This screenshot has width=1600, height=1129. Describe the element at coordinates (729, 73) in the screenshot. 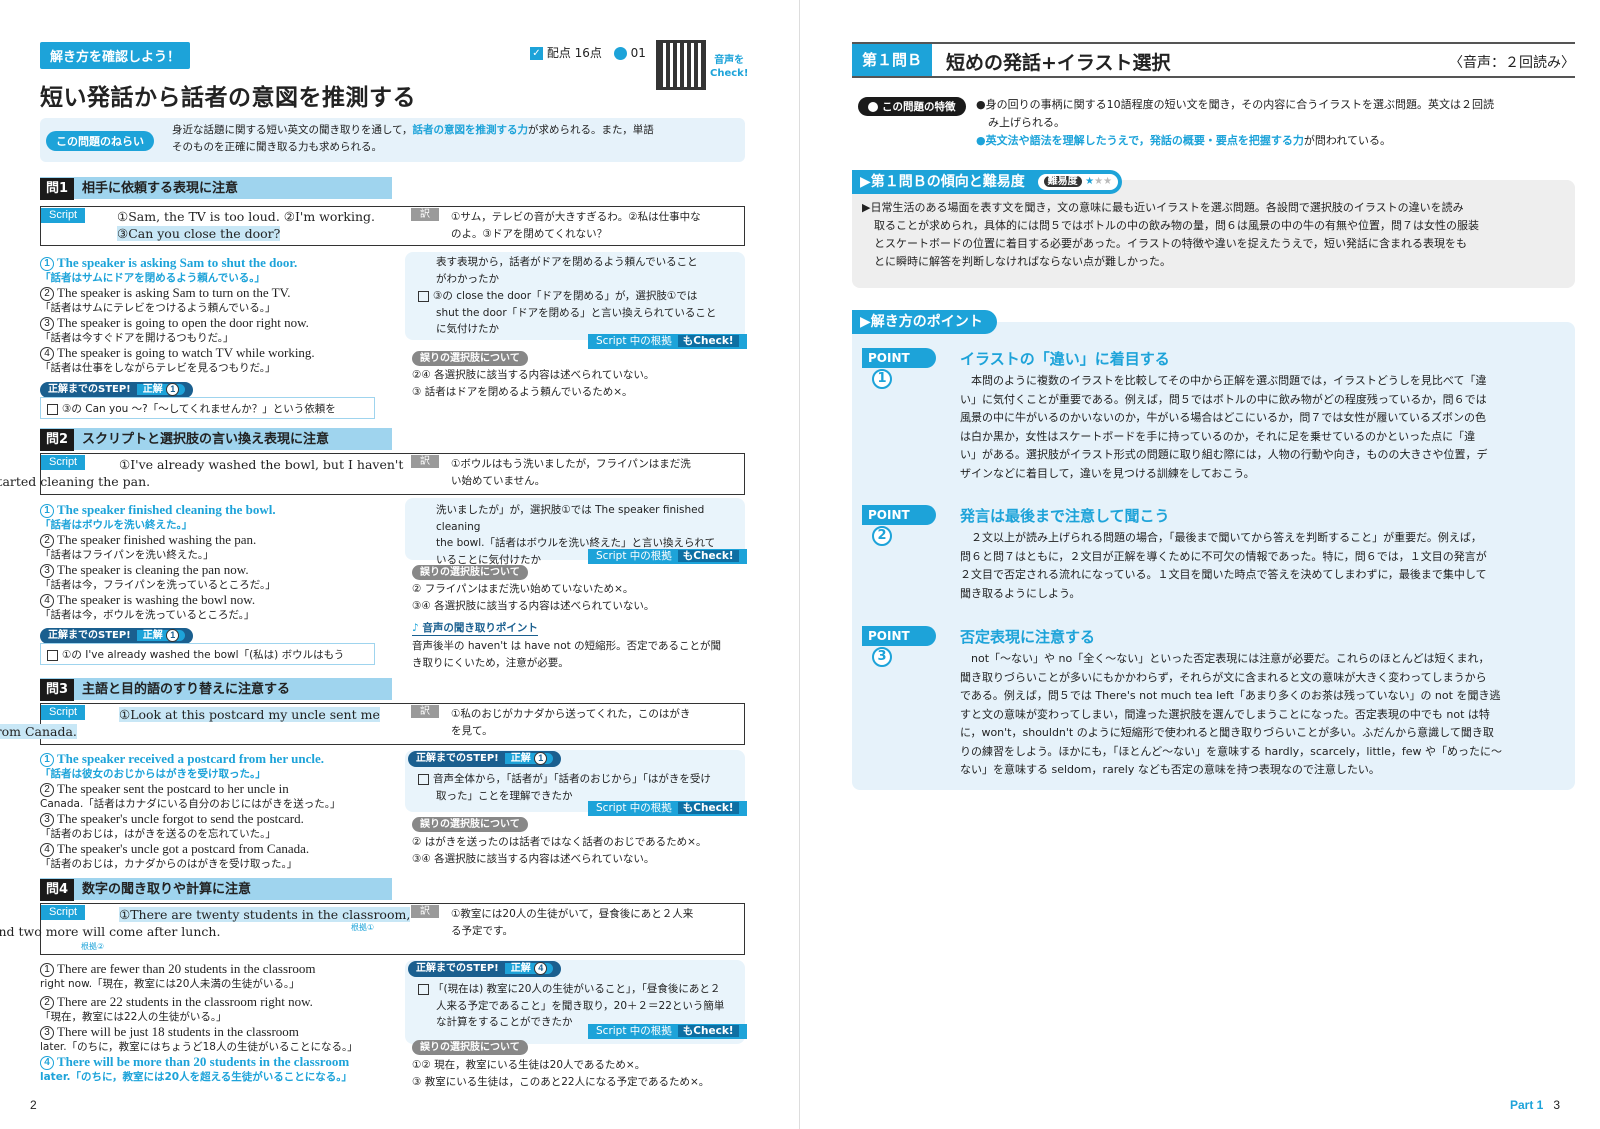

I see `qr-label-2: Check!` at that location.